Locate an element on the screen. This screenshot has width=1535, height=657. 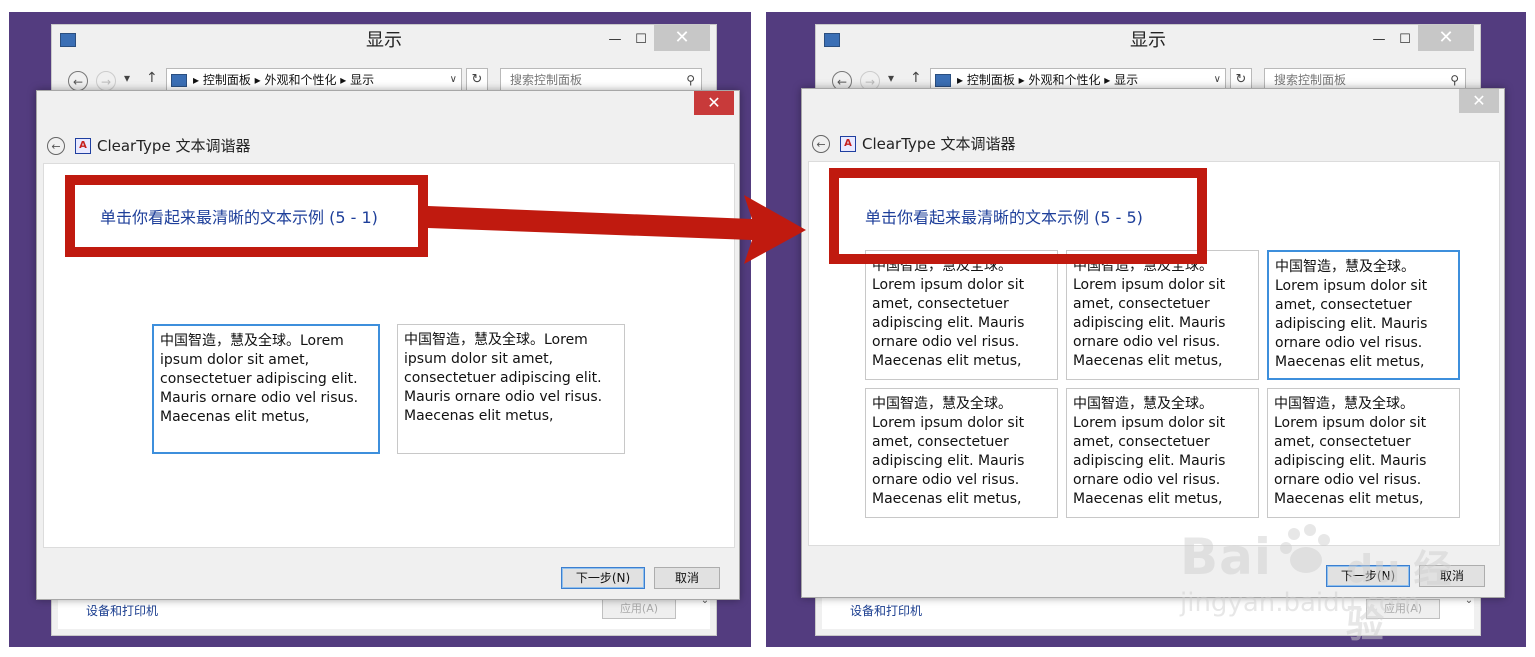
forward-icon: → is located at coordinates (106, 81).